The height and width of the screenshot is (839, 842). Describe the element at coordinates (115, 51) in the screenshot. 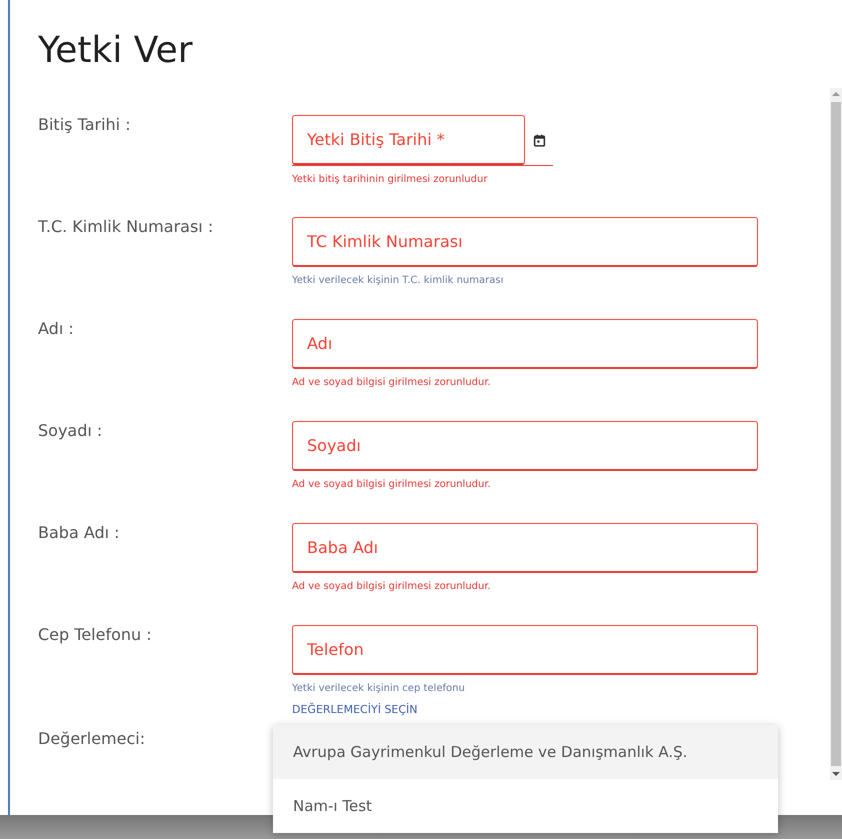

I see `dialog-title: Yetki Ver` at that location.